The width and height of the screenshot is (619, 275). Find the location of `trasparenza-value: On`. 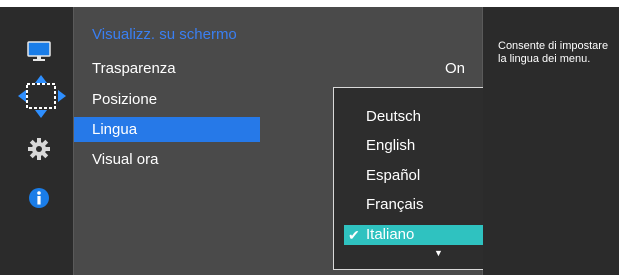

trasparenza-value: On is located at coordinates (454, 68).